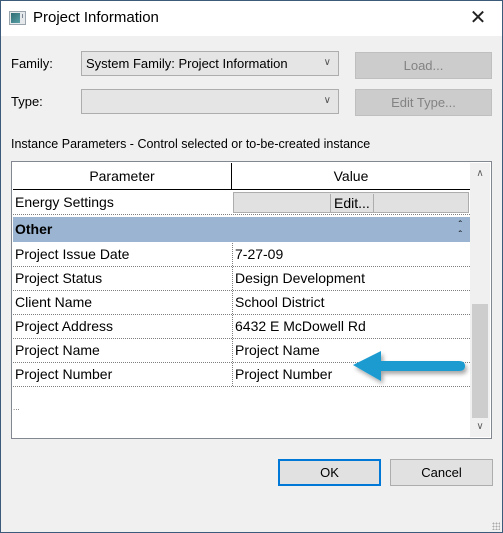  I want to click on parameter-name: Project Issue Date, so click(72, 254).